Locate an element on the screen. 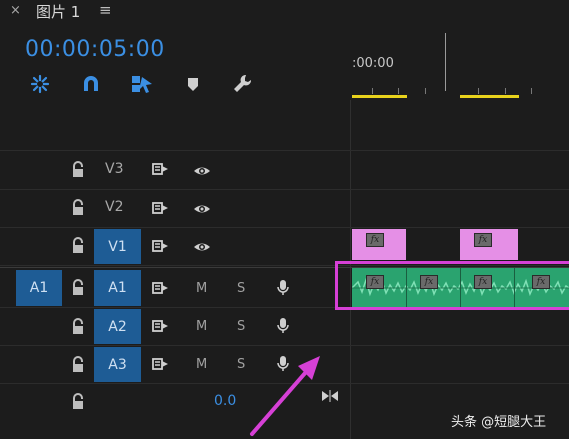 This screenshot has height=439, width=569. ruler-time-label: :00:00 is located at coordinates (373, 63).